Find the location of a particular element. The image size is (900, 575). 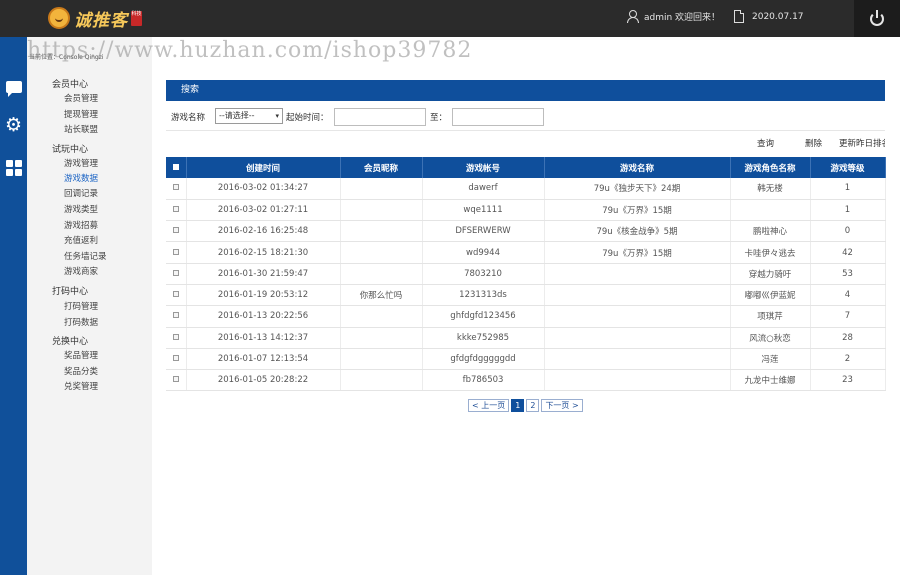

start-time-input is located at coordinates (380, 117).